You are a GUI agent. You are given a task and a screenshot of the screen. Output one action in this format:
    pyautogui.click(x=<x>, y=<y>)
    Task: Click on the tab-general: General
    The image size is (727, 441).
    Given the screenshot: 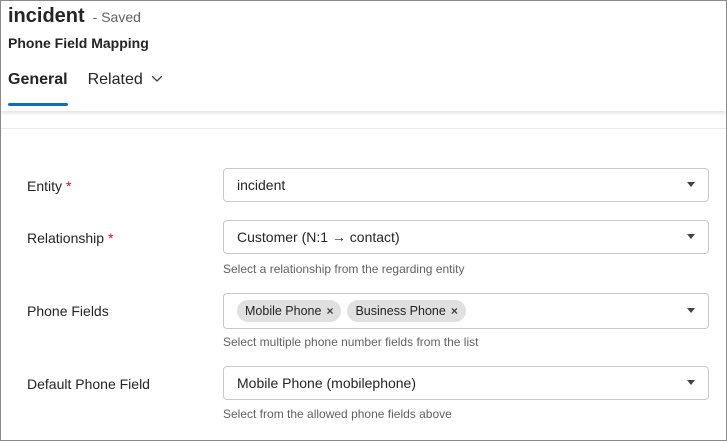 What is the action you would take?
    pyautogui.click(x=38, y=87)
    